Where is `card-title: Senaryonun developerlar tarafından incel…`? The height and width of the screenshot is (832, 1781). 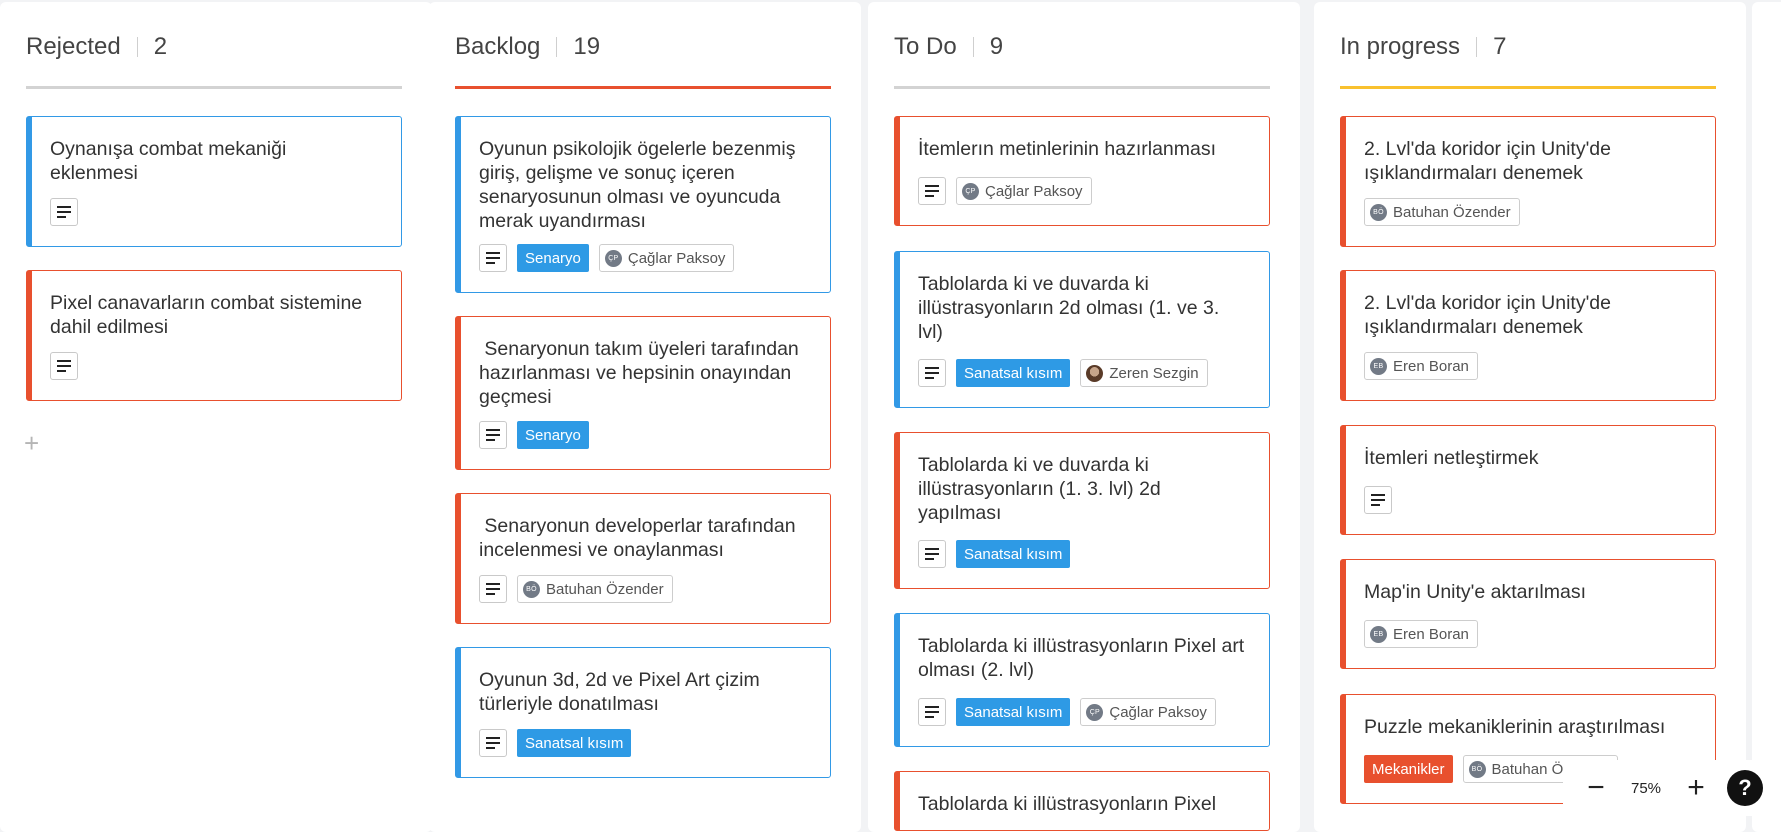 card-title: Senaryonun developerlar tarafından incel… is located at coordinates (640, 538).